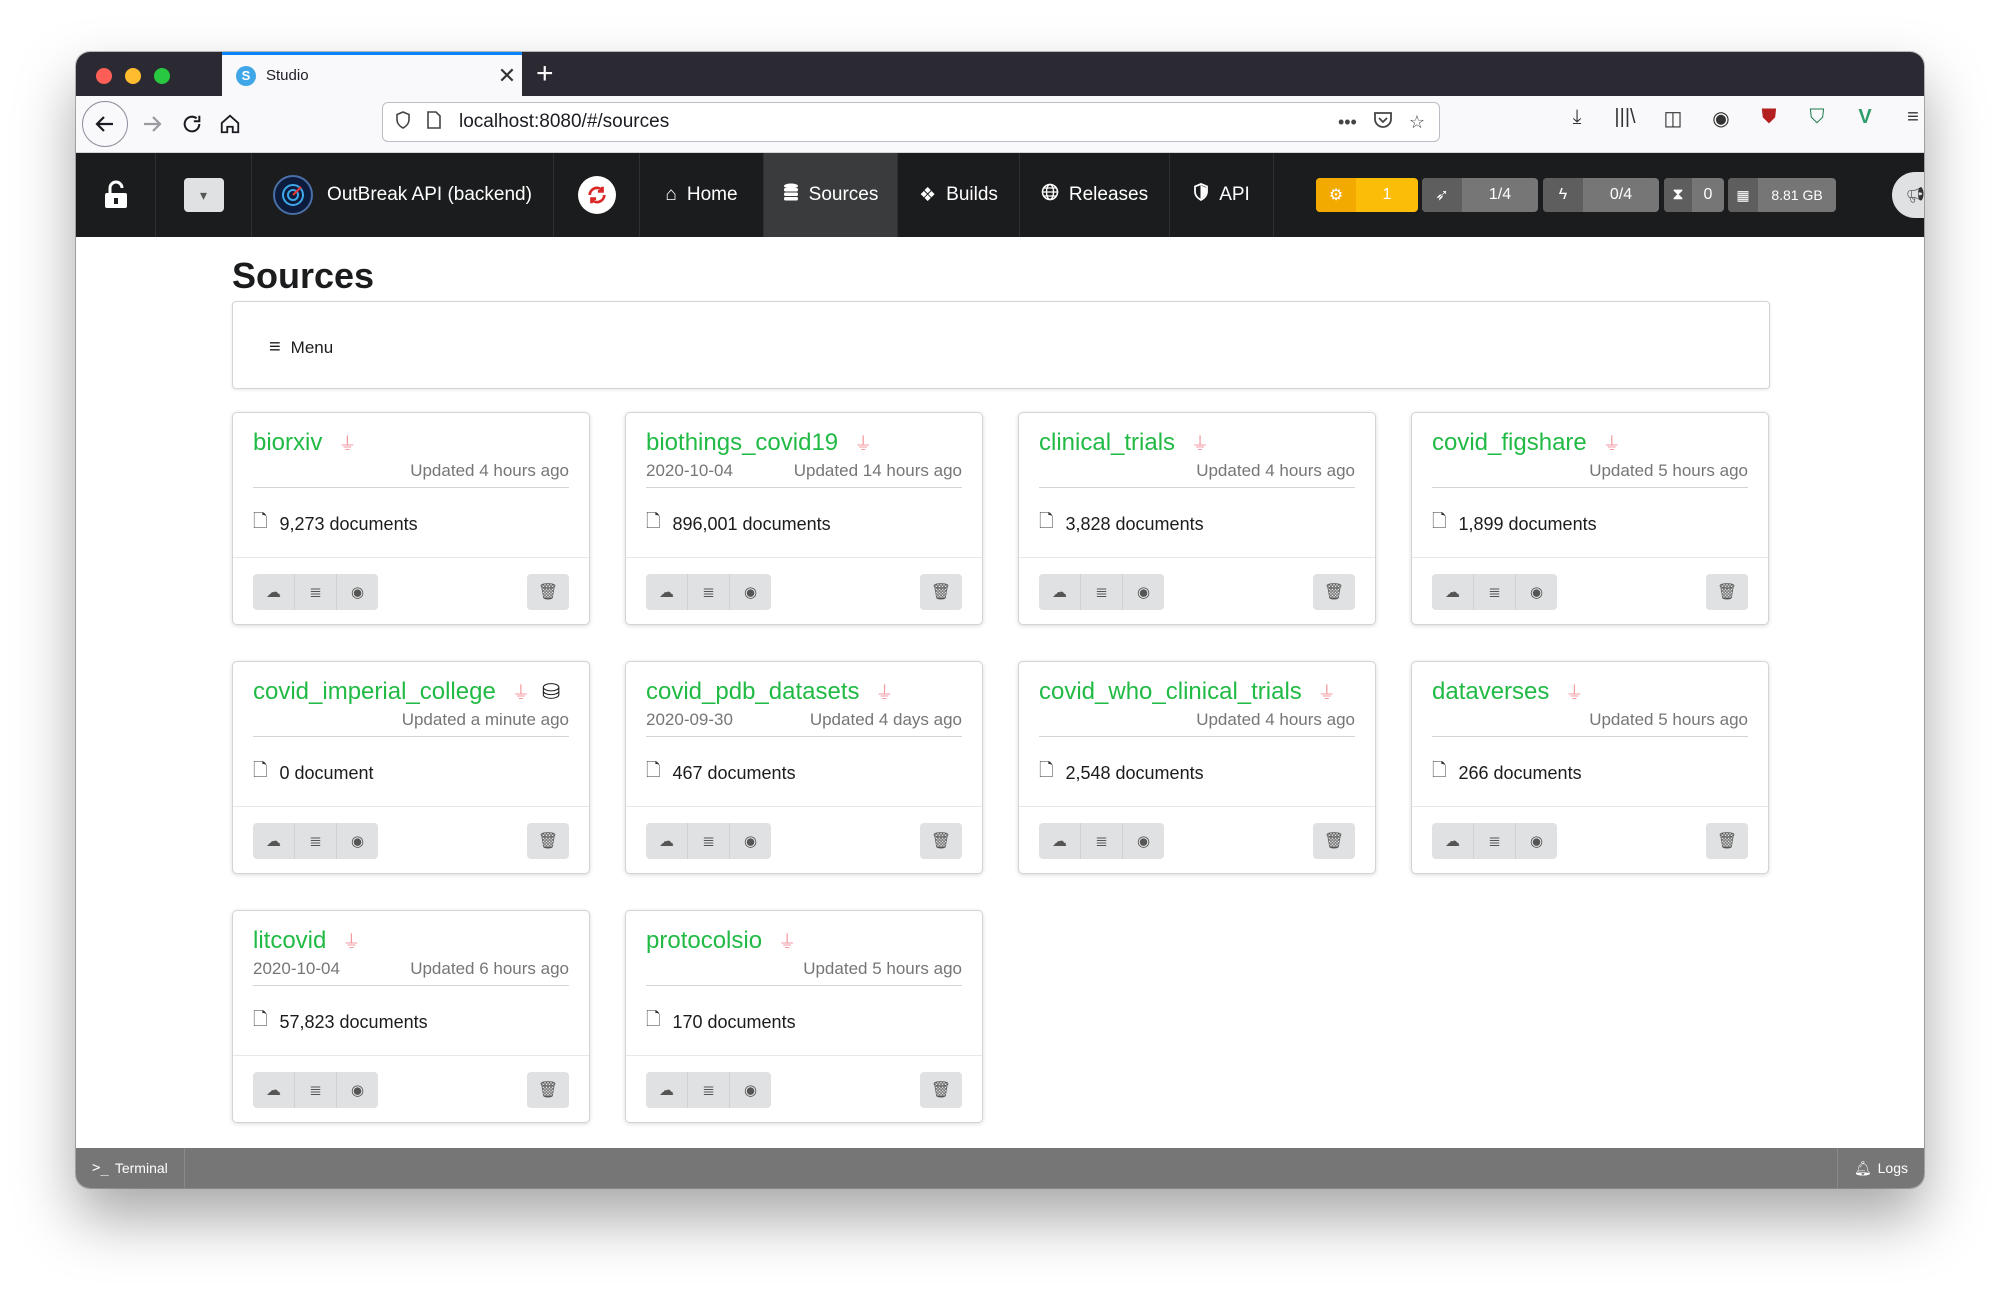 The image size is (2000, 1291). I want to click on collapse-button: ▾, so click(204, 195).